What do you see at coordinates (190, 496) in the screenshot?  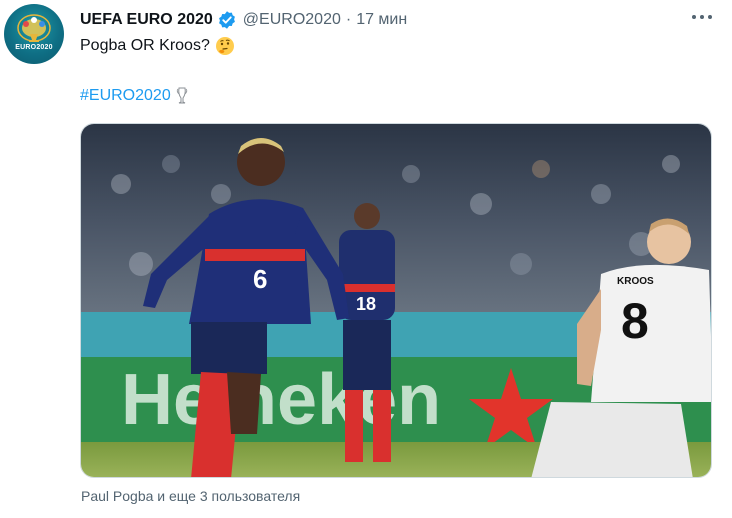 I see `tagged-users-link: Paul Pogba и еще 3 пользователя` at bounding box center [190, 496].